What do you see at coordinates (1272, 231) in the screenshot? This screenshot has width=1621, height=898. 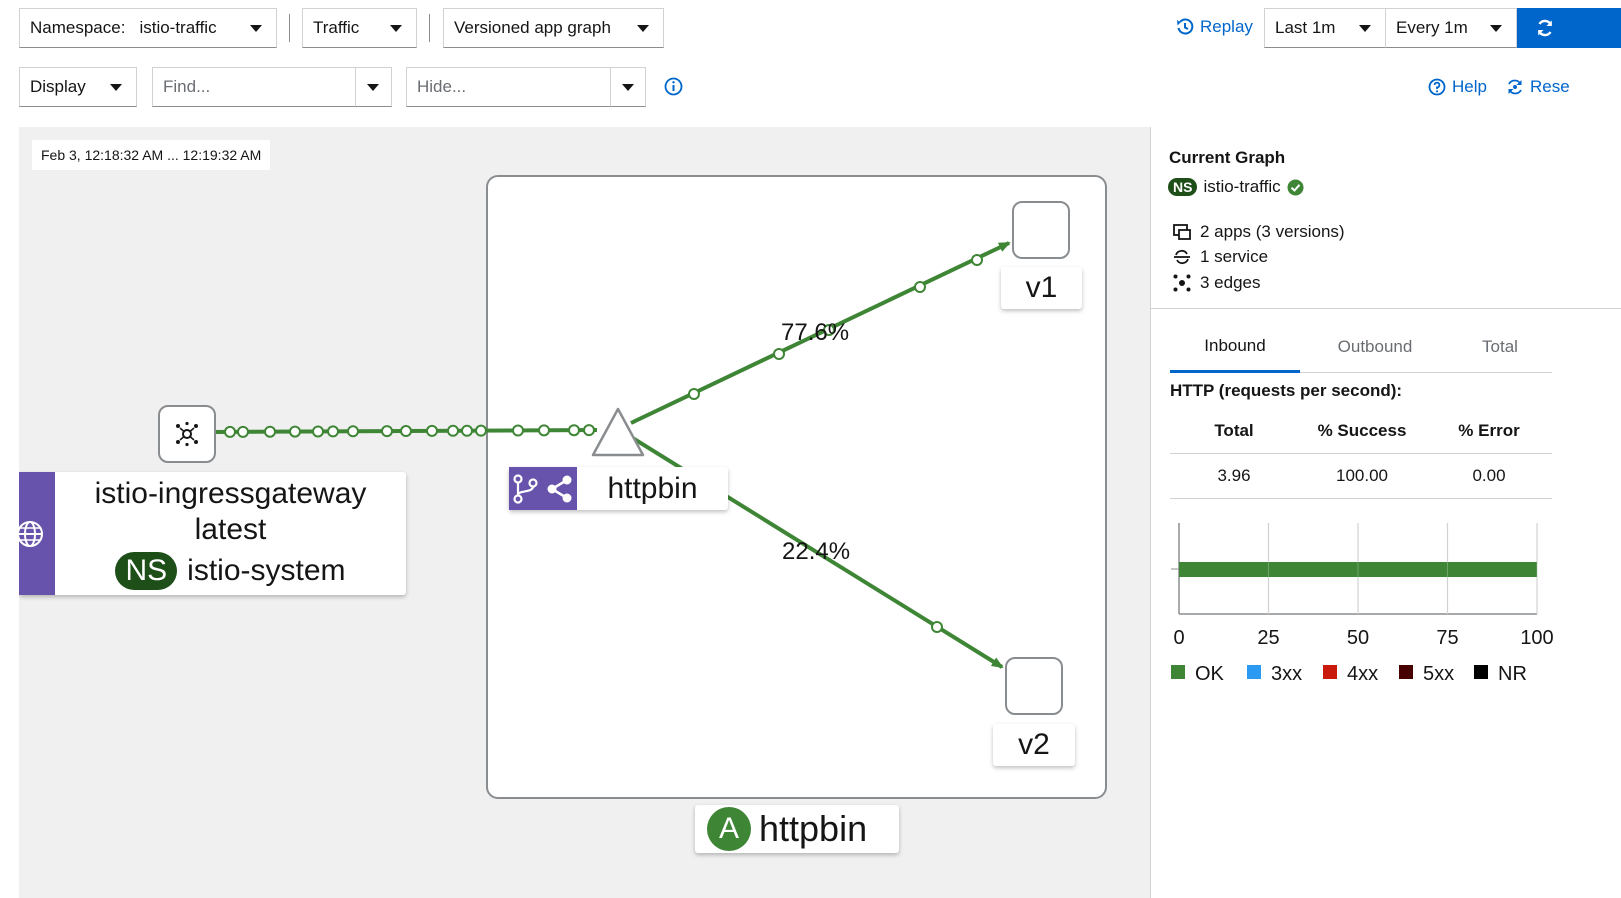 I see `apps-count: 2 apps (3 versions)` at bounding box center [1272, 231].